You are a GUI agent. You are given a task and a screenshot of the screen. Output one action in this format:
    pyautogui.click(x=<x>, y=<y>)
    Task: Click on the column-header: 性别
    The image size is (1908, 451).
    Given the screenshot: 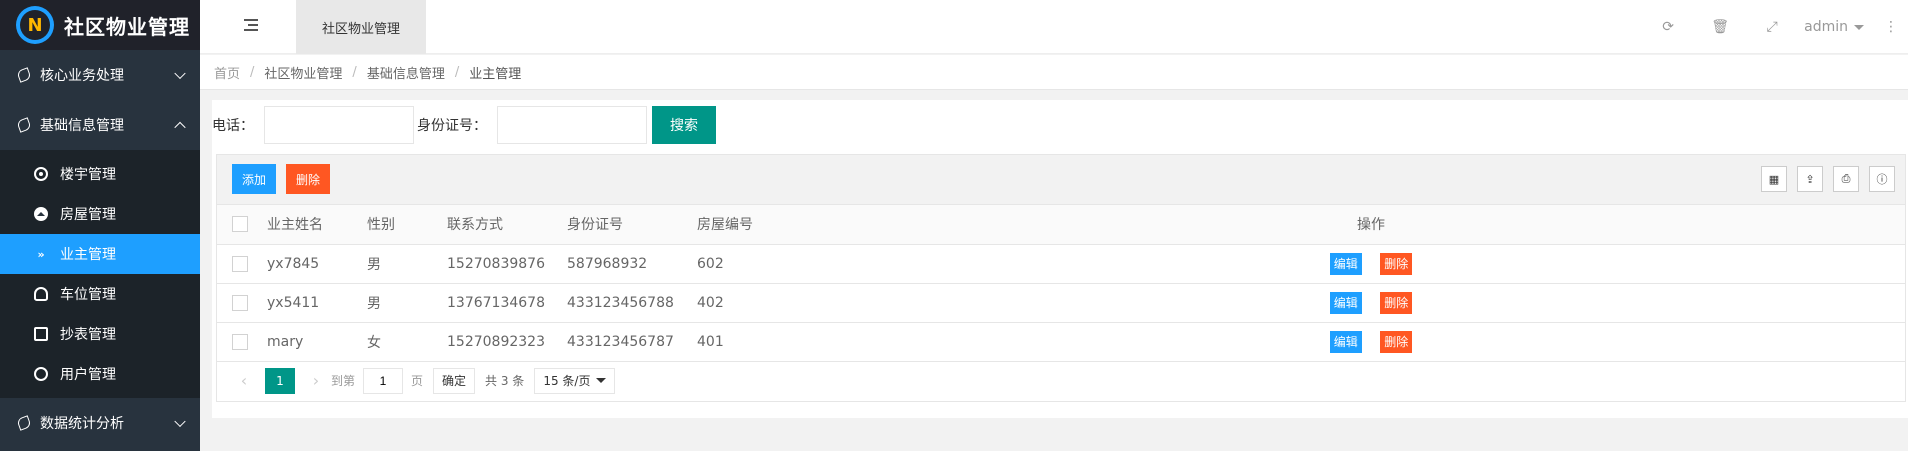 What is the action you would take?
    pyautogui.click(x=407, y=225)
    